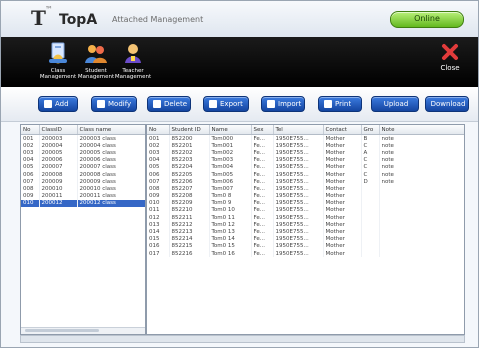 This screenshot has width=479, height=348. I want to click on table-cell: 007, so click(30, 182).